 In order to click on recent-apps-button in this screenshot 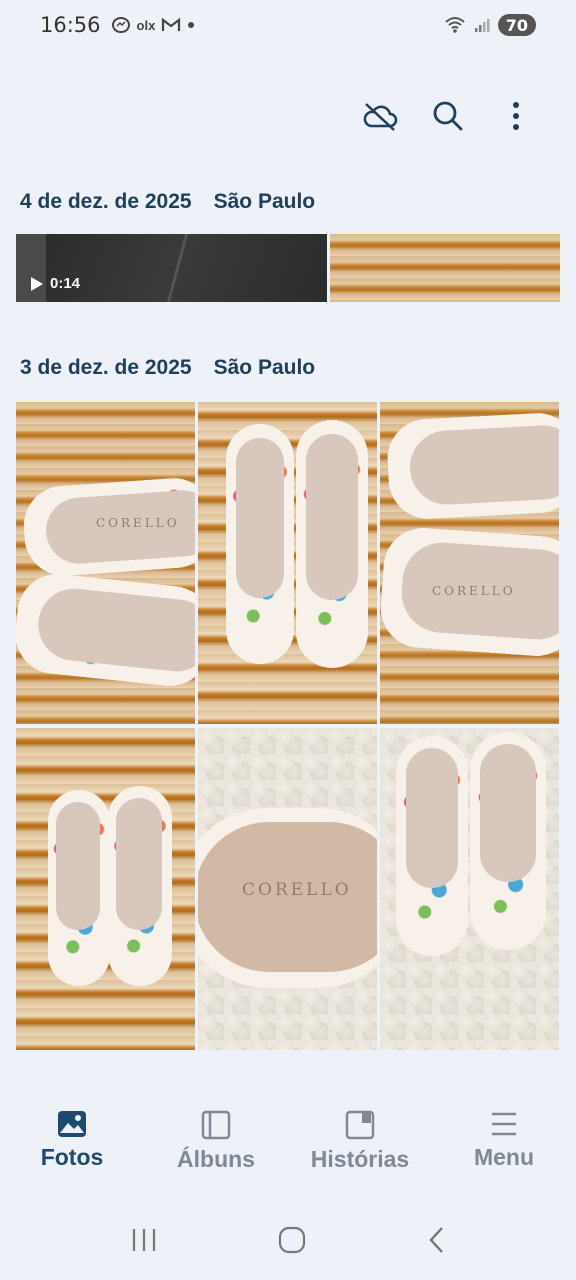, I will do `click(144, 1242)`.